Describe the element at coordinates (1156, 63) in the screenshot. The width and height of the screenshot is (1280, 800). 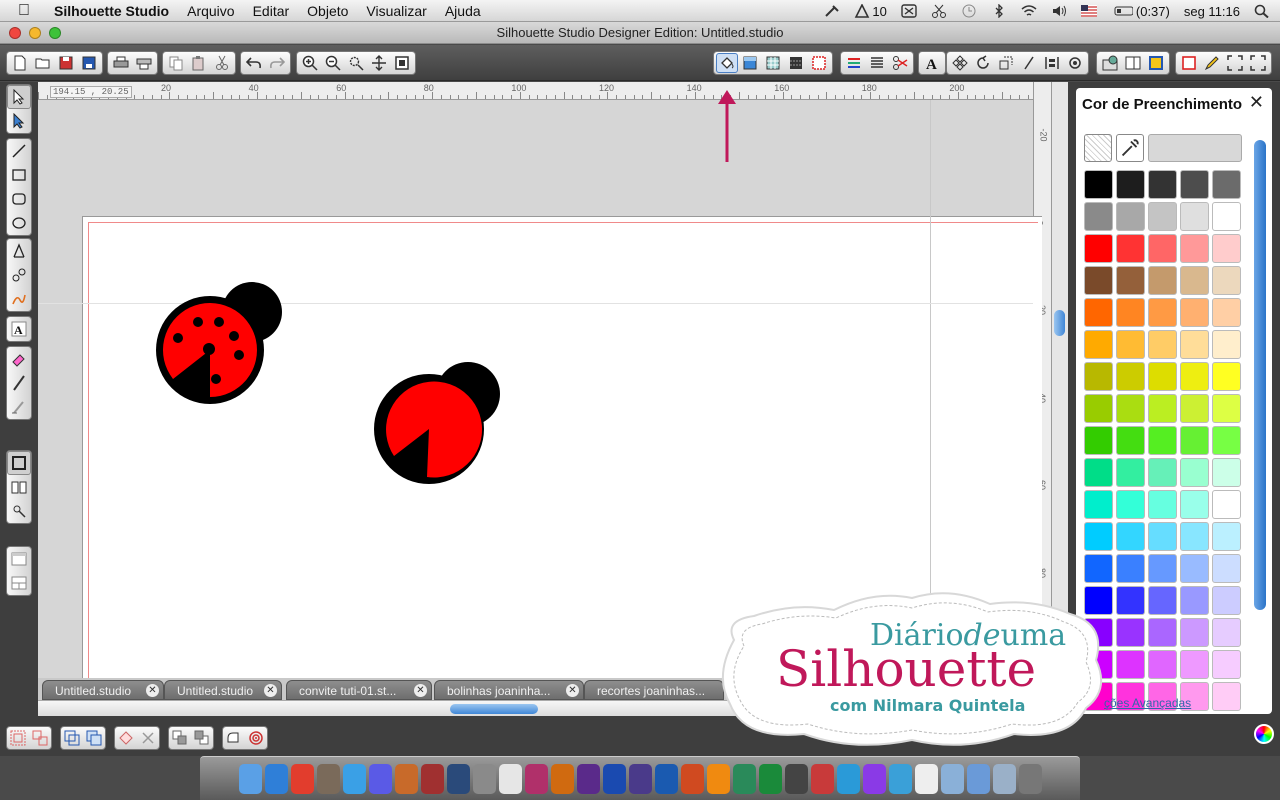
I see `design-store-button` at that location.